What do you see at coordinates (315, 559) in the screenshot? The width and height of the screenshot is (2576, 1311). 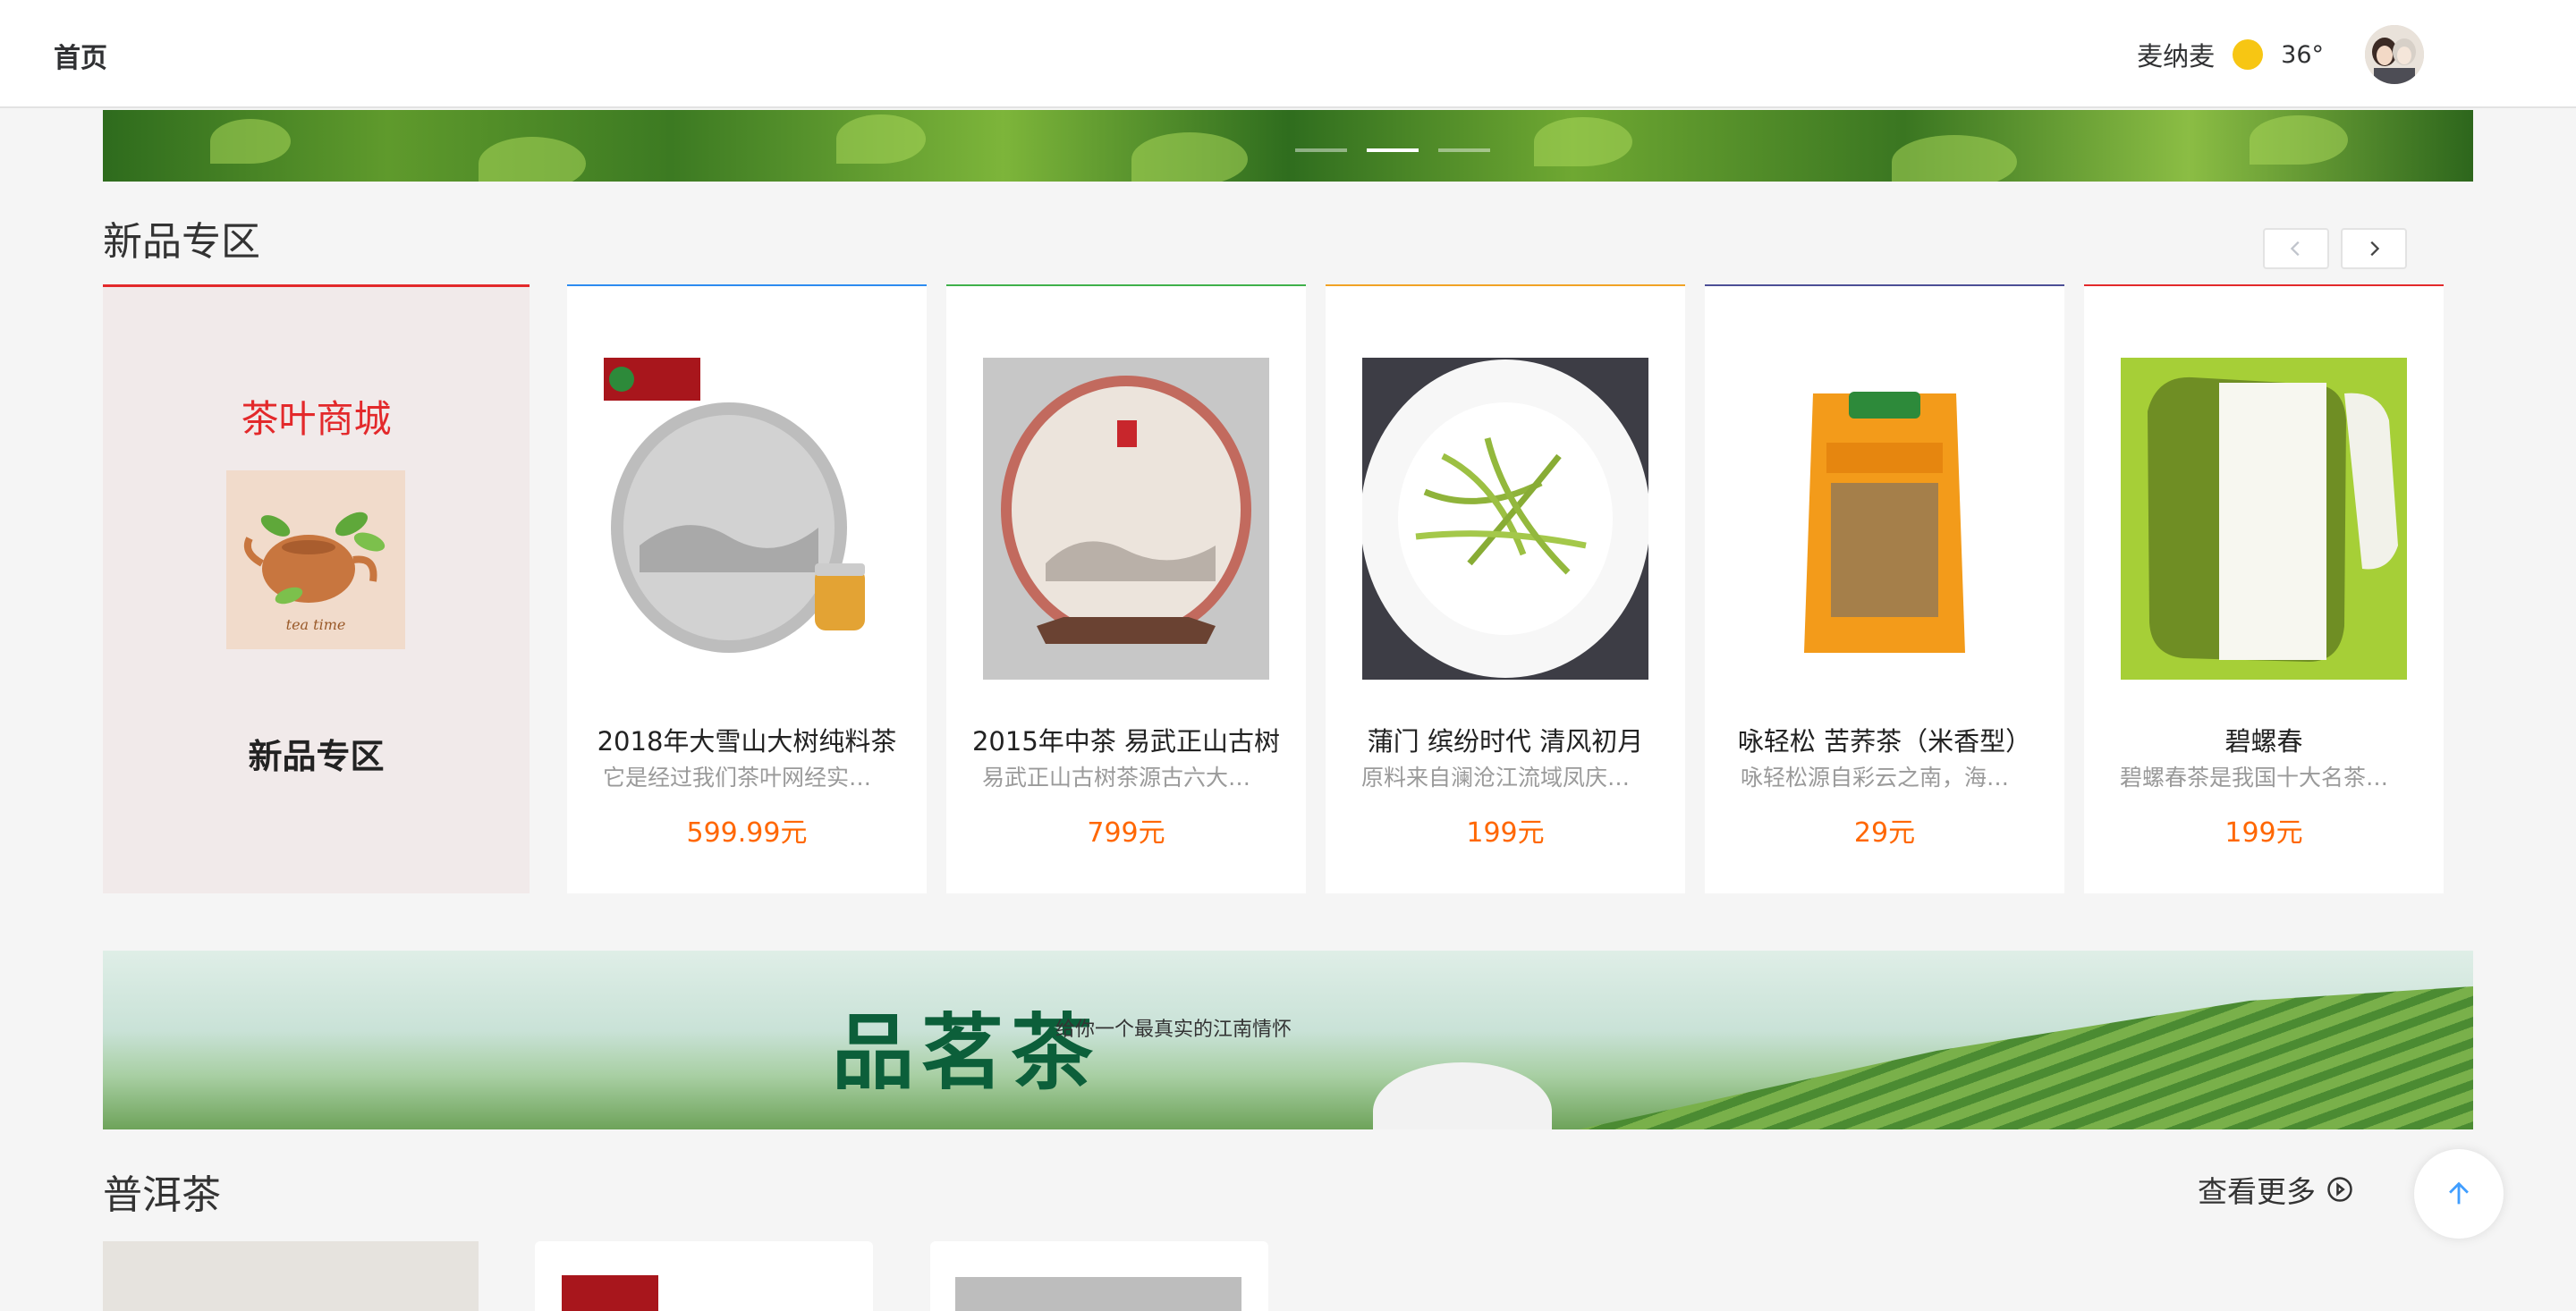 I see `tea-time-logo: tea time` at bounding box center [315, 559].